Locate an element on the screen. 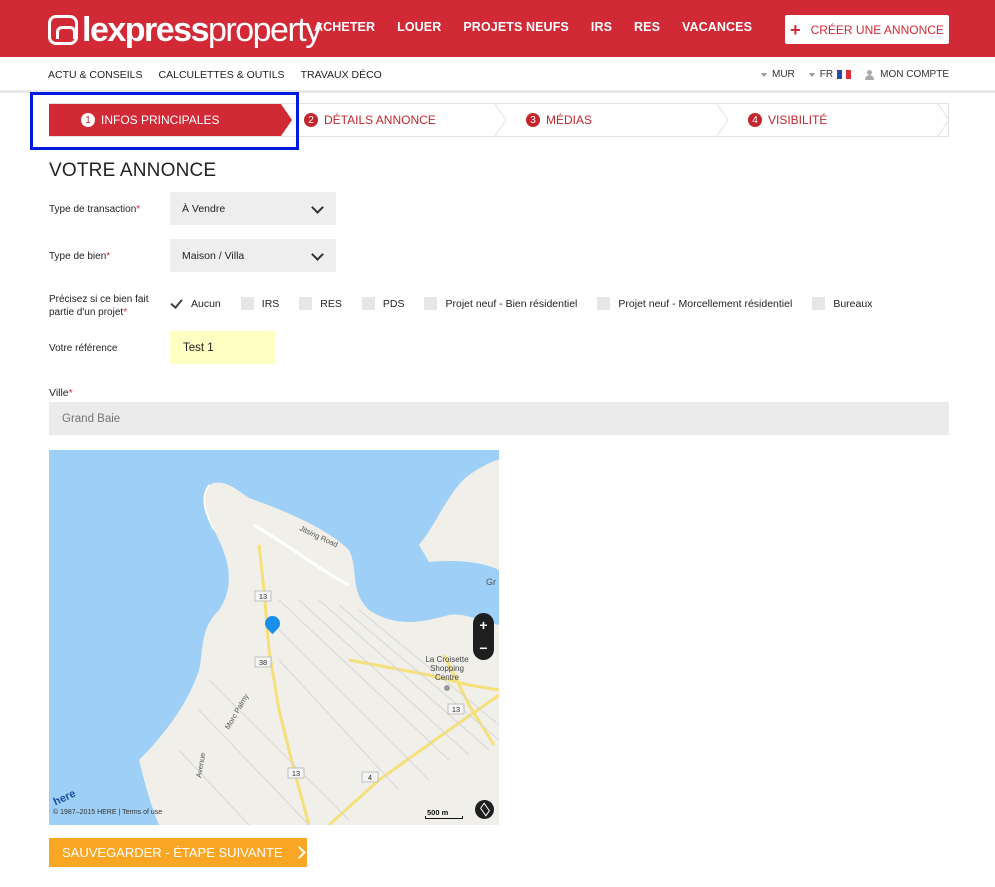 The image size is (995, 887). bien-select: Maison / Villa is located at coordinates (253, 255).